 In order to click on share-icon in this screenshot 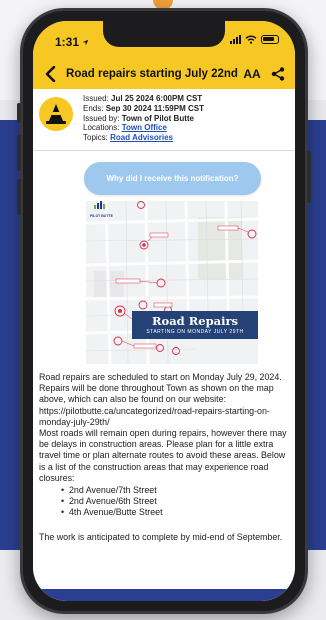, I will do `click(278, 74)`.